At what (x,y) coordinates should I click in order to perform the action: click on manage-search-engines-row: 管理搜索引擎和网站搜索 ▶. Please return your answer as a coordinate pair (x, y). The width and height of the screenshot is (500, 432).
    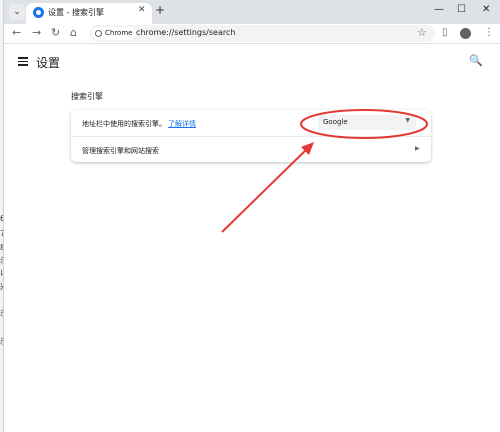
    Looking at the image, I should click on (251, 149).